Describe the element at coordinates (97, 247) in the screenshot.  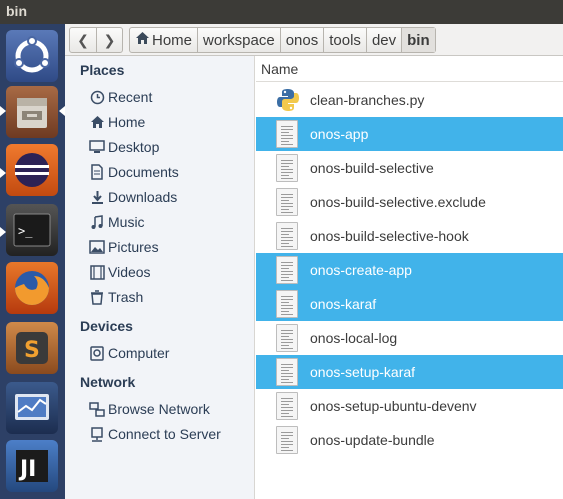
I see `pictures-icon` at that location.